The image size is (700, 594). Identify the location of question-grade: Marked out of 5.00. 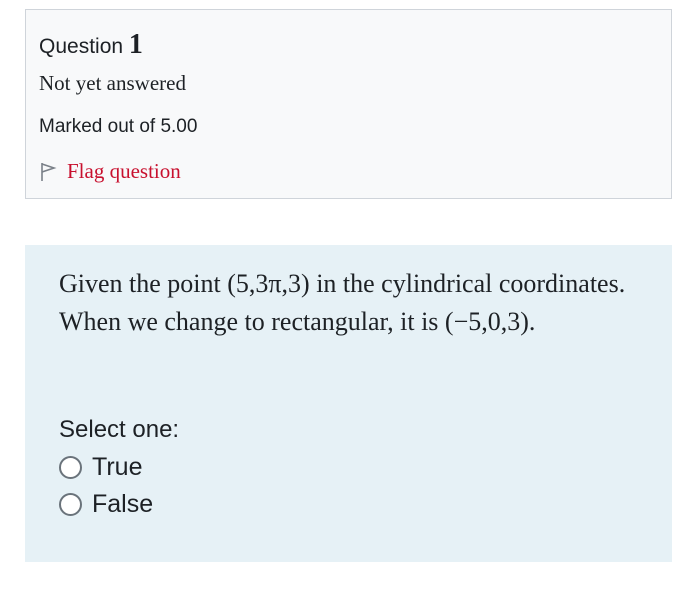
(118, 126).